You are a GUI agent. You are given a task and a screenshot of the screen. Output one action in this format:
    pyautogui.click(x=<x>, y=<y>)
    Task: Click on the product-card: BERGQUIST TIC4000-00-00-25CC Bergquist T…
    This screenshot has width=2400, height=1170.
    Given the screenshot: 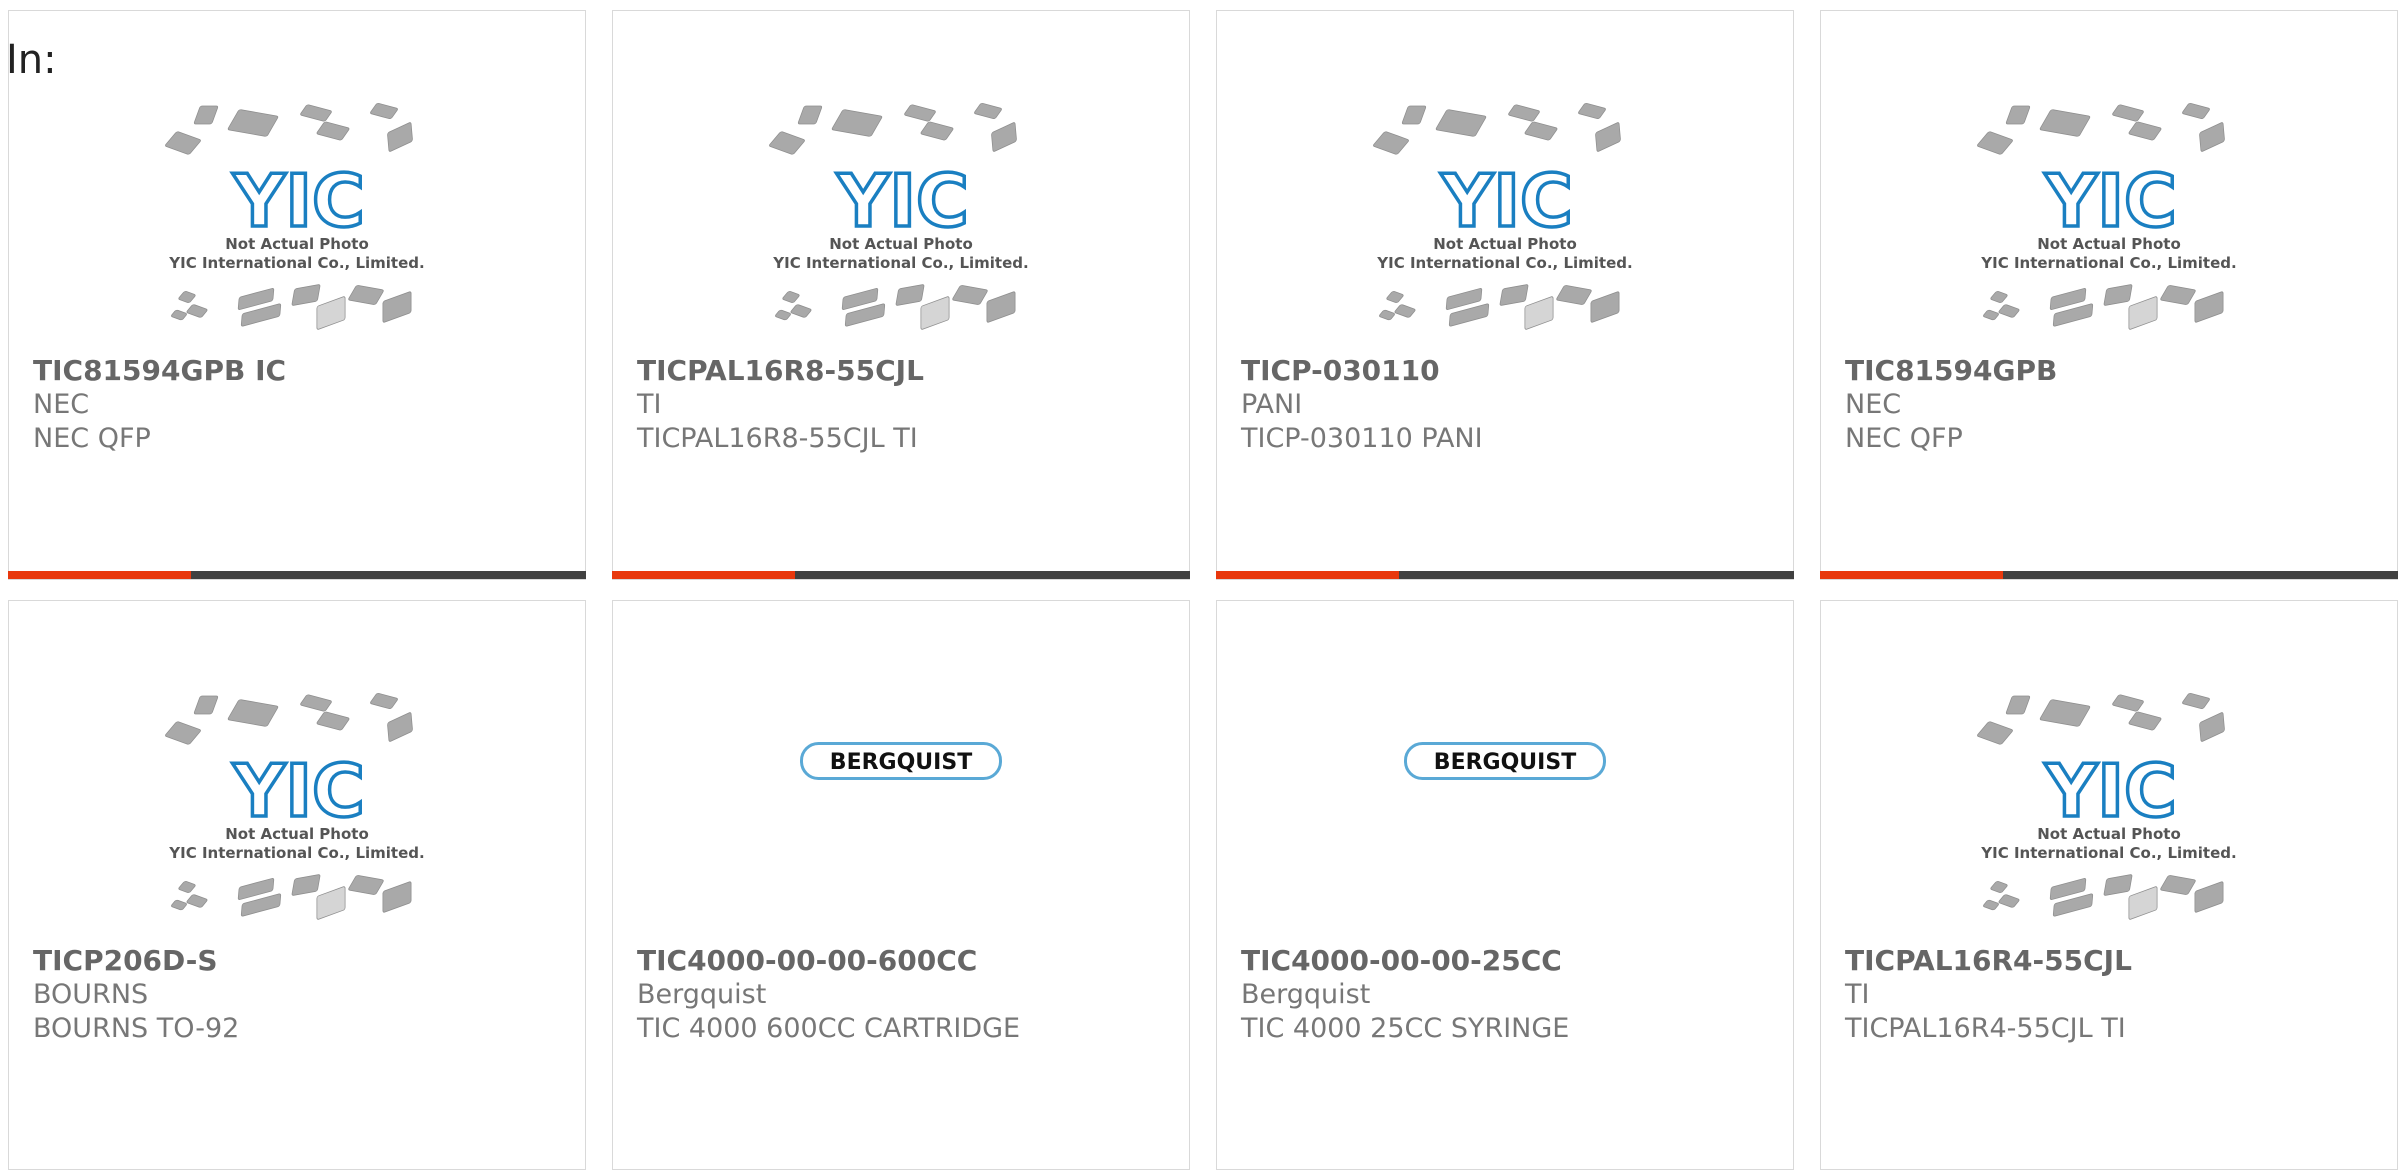 What is the action you would take?
    pyautogui.click(x=1505, y=885)
    